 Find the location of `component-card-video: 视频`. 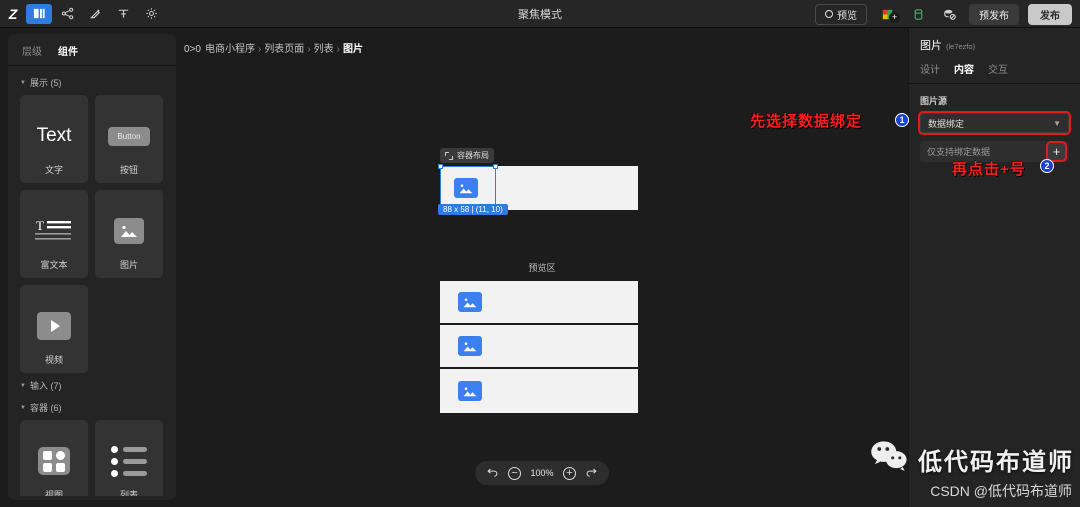

component-card-video: 视频 is located at coordinates (54, 329).